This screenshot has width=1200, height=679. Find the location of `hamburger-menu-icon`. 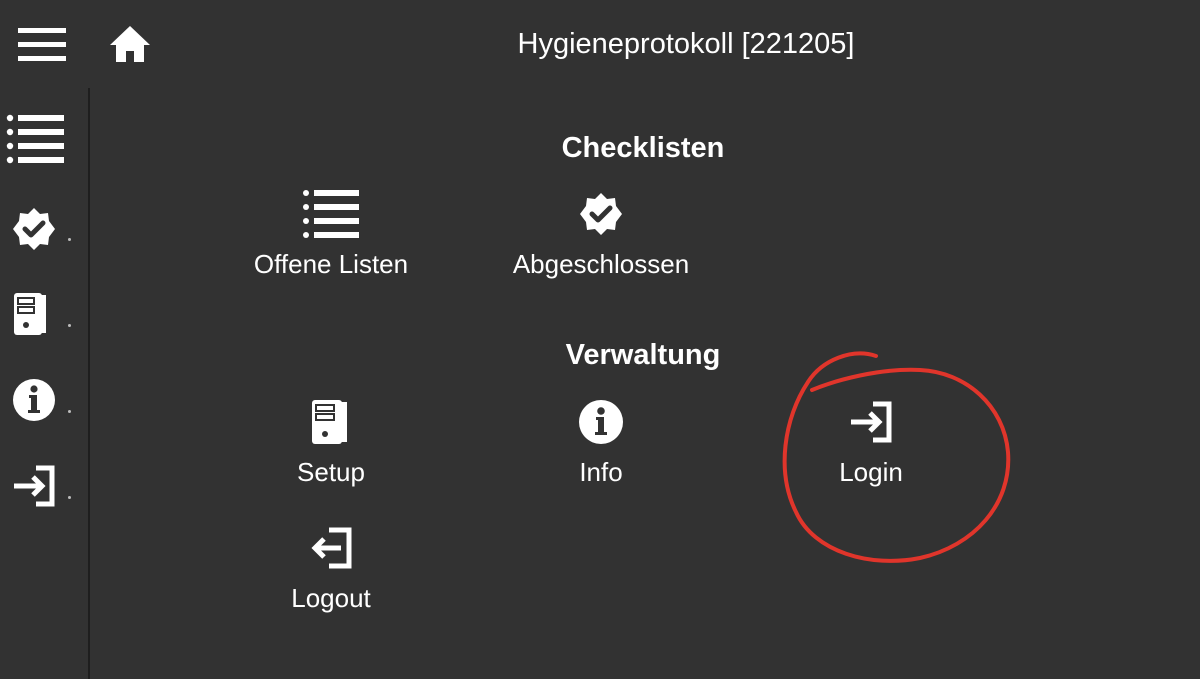

hamburger-menu-icon is located at coordinates (42, 44).